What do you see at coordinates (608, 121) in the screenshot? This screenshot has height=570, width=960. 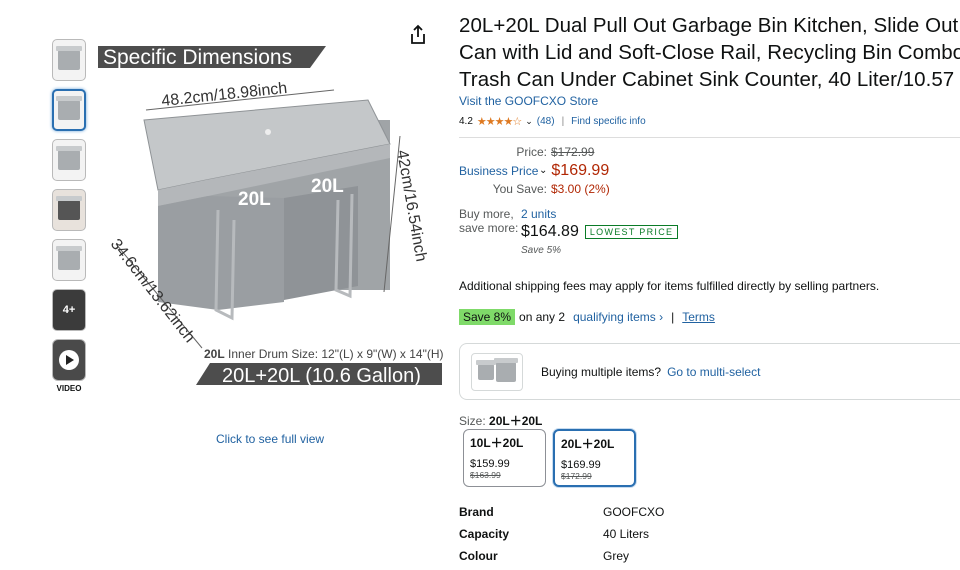 I see `find-specific-info-link: Find specific info` at bounding box center [608, 121].